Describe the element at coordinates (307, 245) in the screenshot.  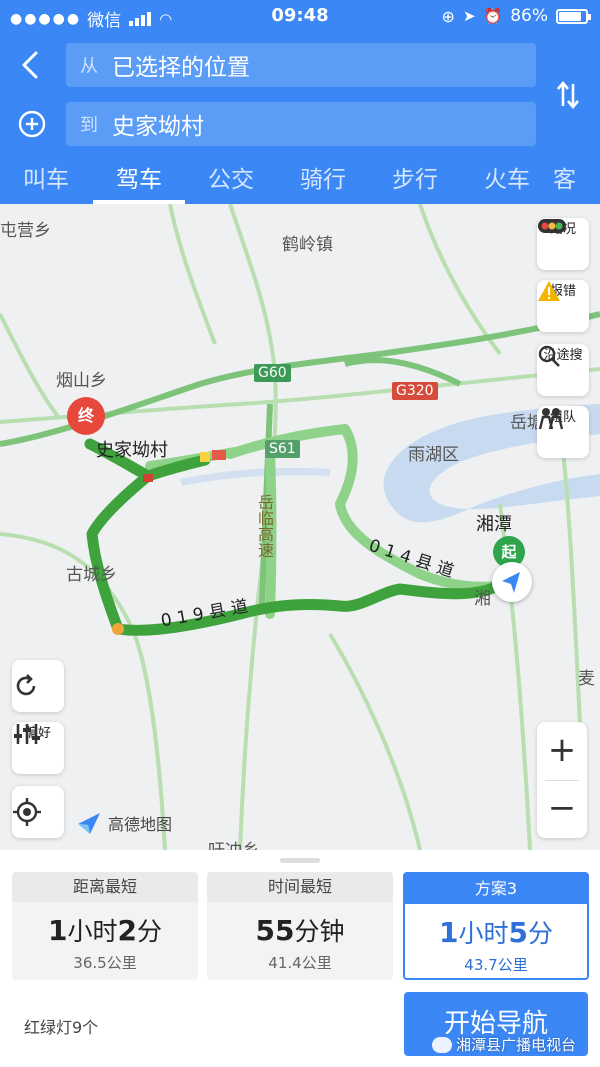
I see `place-label: 鹤岭镇` at that location.